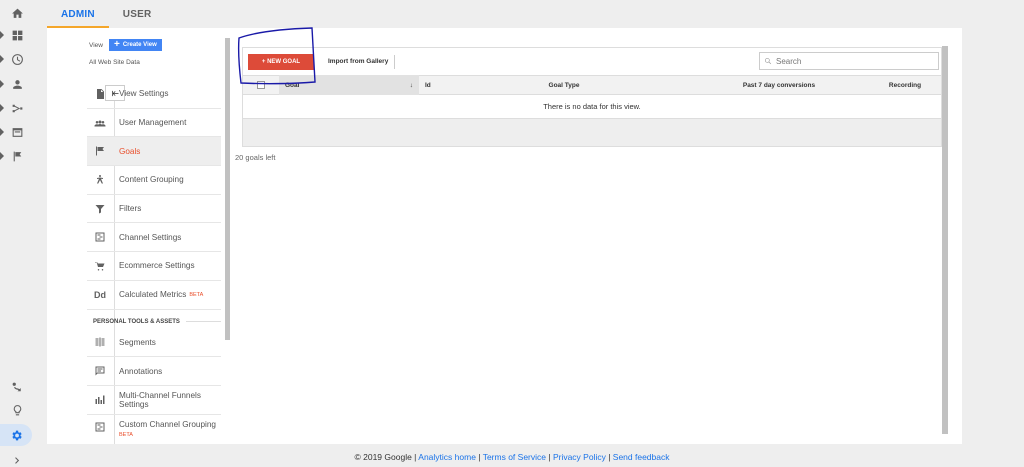 Image resolution: width=1024 pixels, height=467 pixels. I want to click on nav-item-goals: Goals, so click(154, 152).